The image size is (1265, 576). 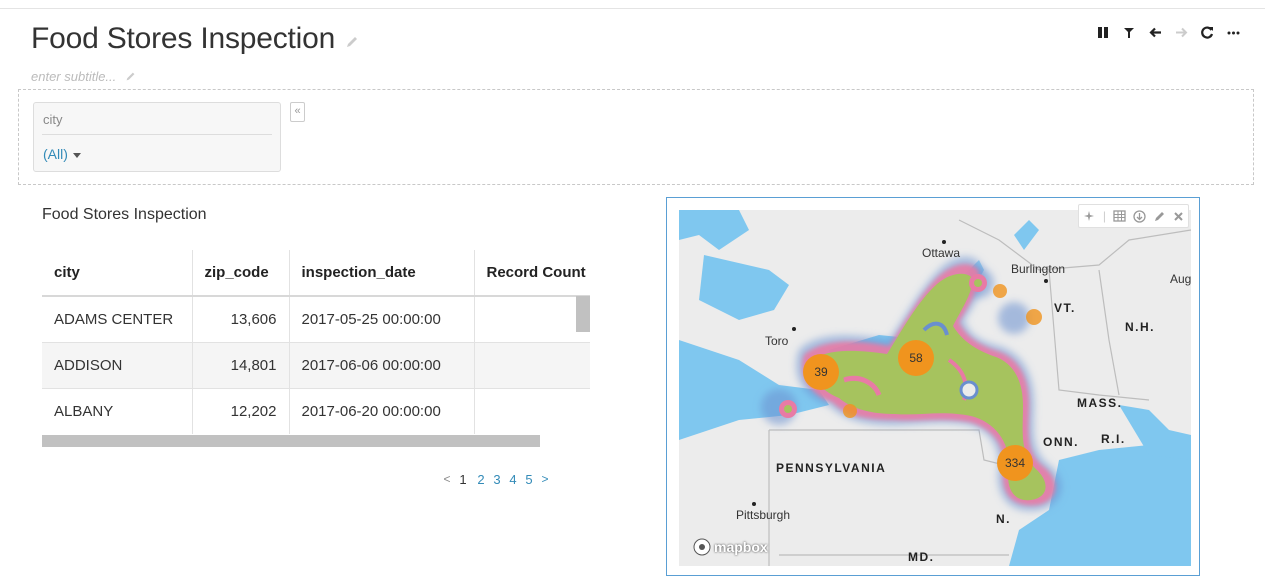 What do you see at coordinates (76, 155) in the screenshot?
I see `chevron-down-icon` at bounding box center [76, 155].